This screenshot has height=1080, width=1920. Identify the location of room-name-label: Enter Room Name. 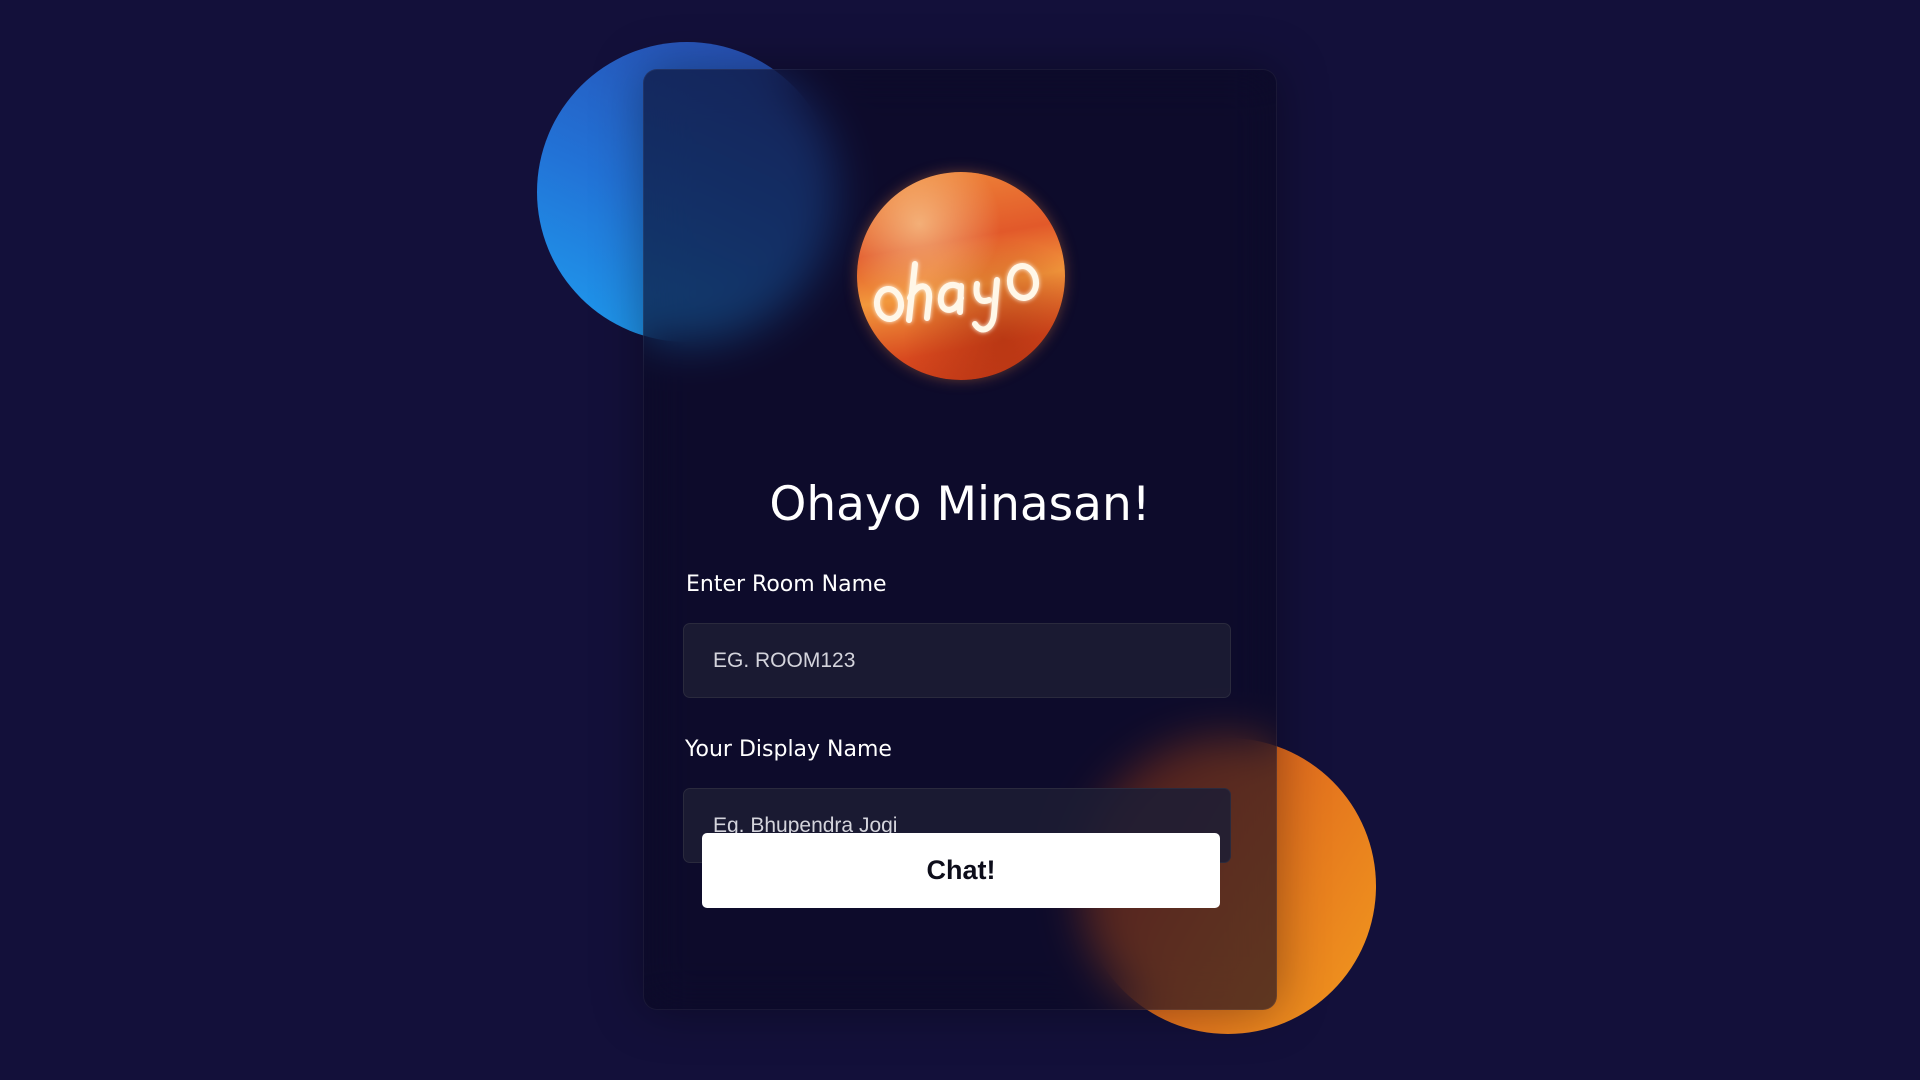
(786, 584).